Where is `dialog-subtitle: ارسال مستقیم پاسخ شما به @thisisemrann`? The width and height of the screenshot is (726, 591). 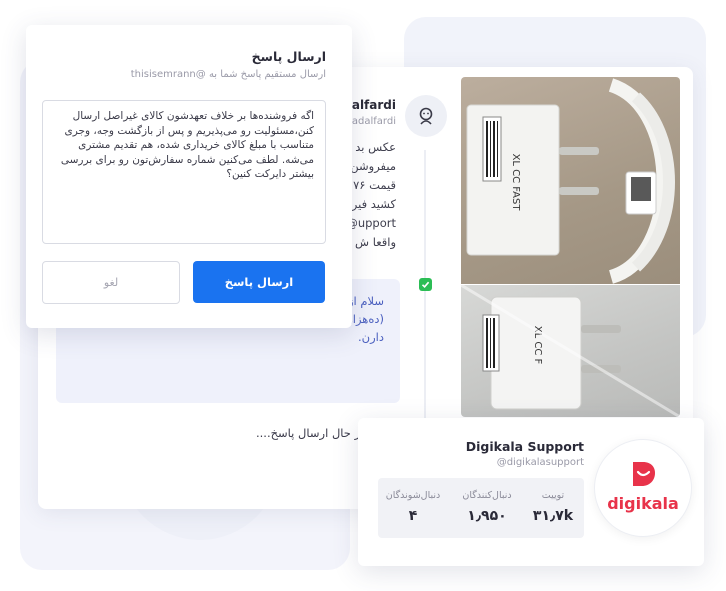 dialog-subtitle: ارسال مستقیم پاسخ شما به @thisisemrann is located at coordinates (228, 74).